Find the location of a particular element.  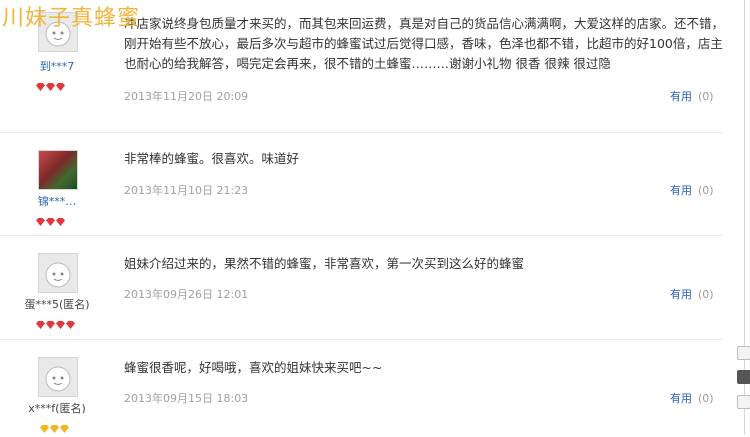

review-date: 2013年09月15日 18:03 is located at coordinates (186, 398).